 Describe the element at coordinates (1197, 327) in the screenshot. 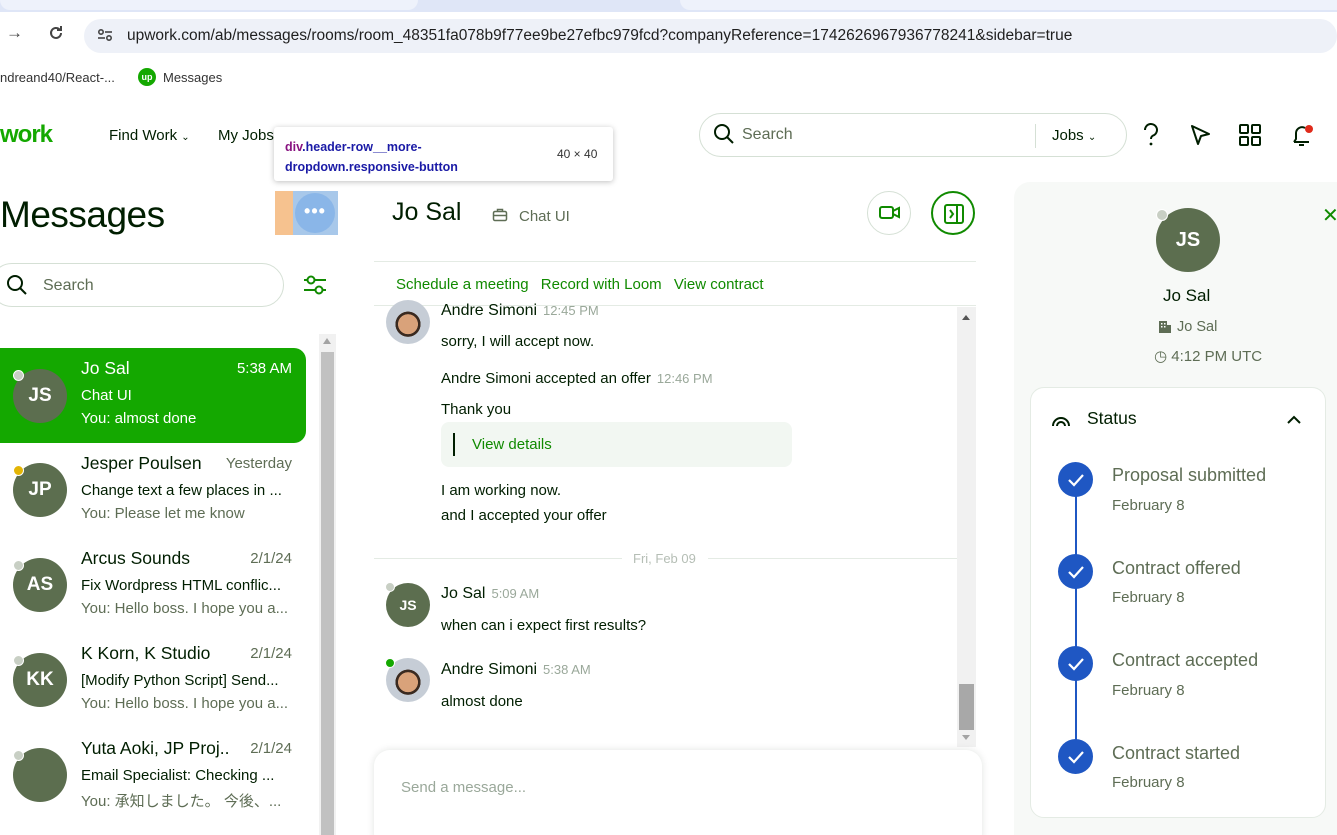

I see `profile-company: Jo Sal` at that location.